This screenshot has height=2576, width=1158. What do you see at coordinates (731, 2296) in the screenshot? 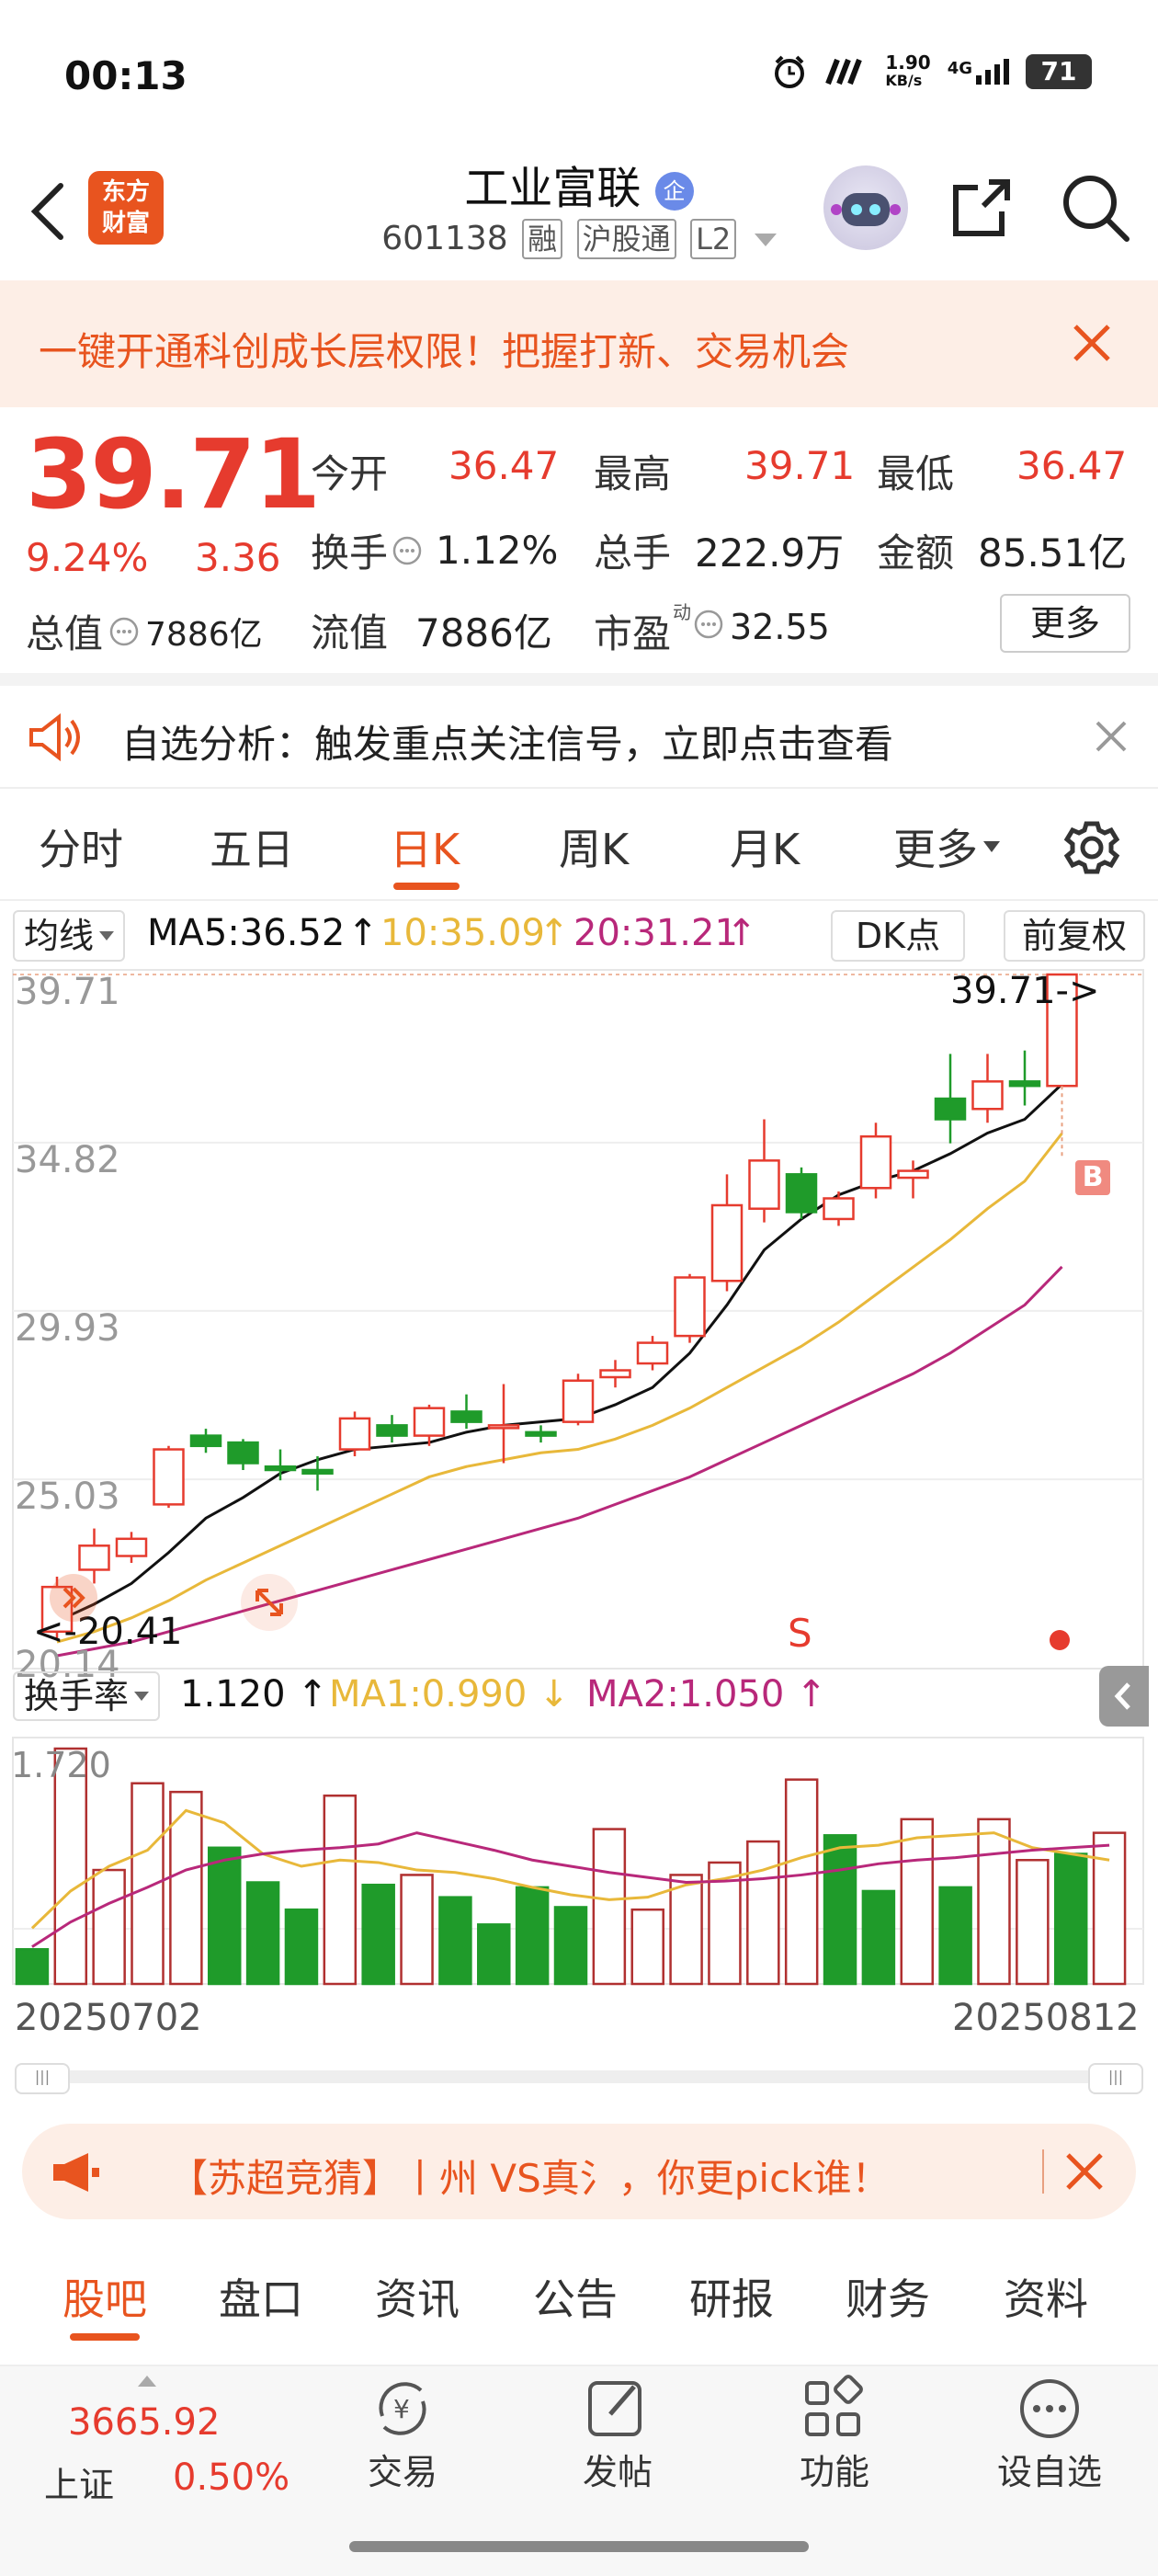
I see `tab-research: 研报` at bounding box center [731, 2296].